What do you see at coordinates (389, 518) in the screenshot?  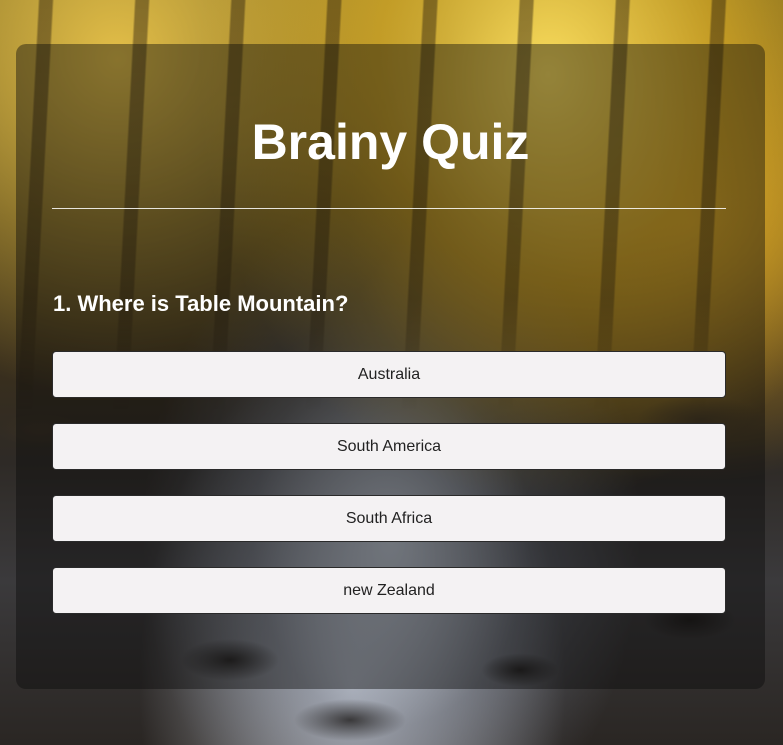 I see `answer-button-south-africa: South Africa` at bounding box center [389, 518].